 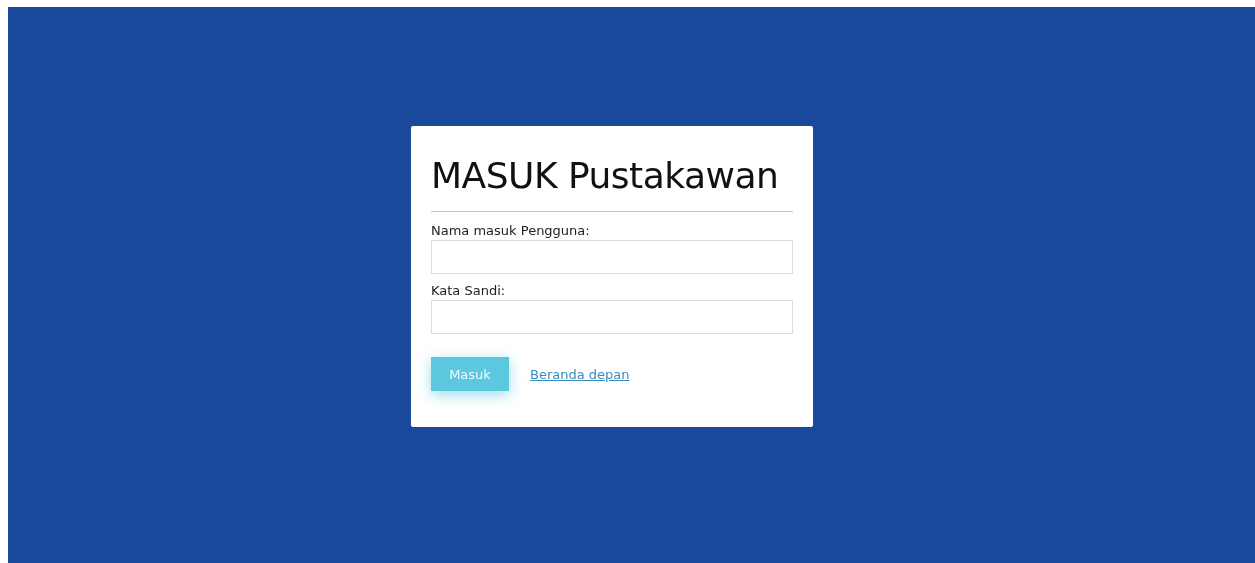 I want to click on login-title: MASUK Pustakawan, so click(x=605, y=176).